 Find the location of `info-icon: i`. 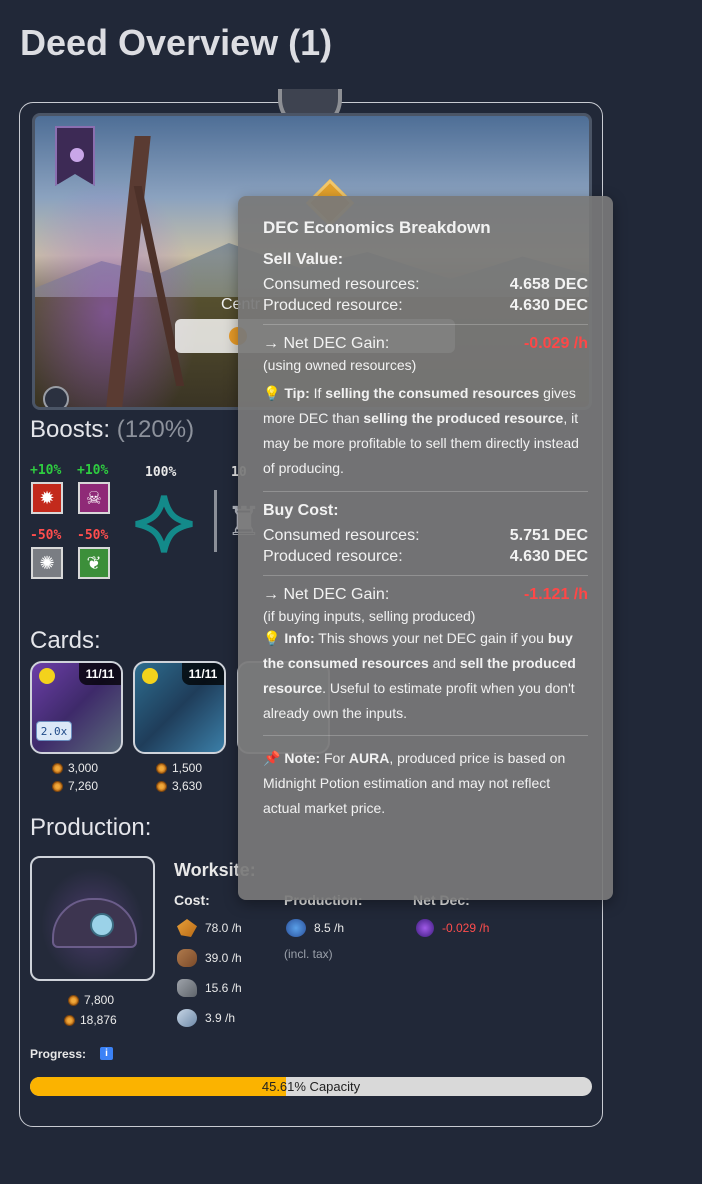

info-icon: i is located at coordinates (106, 1053).